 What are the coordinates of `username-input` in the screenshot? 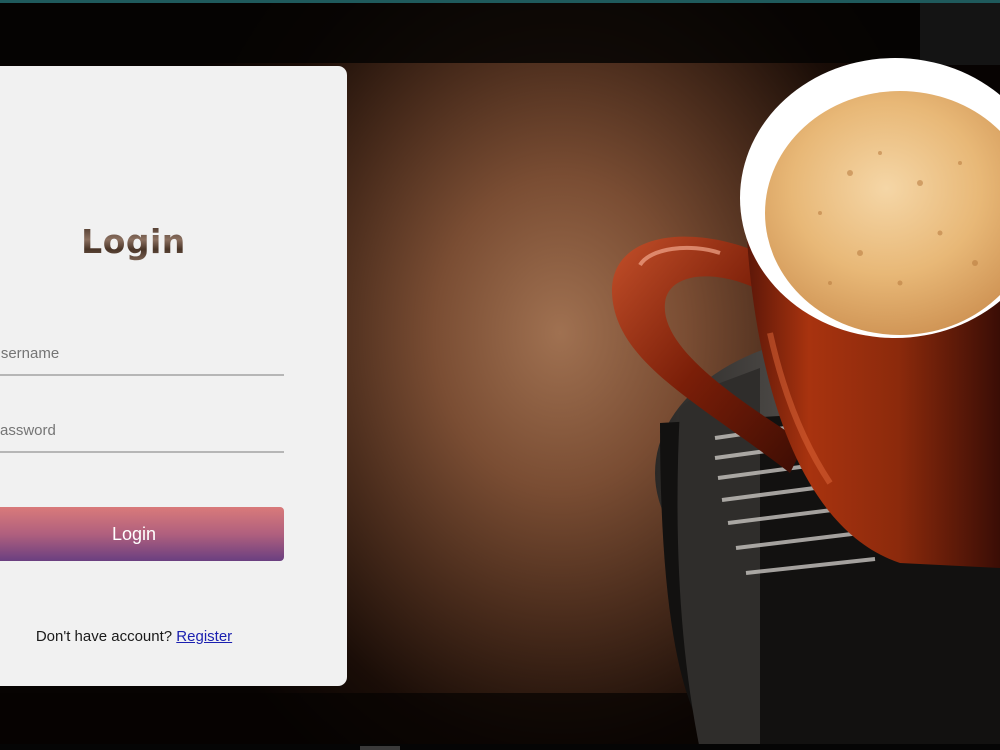 It's located at (142, 354).